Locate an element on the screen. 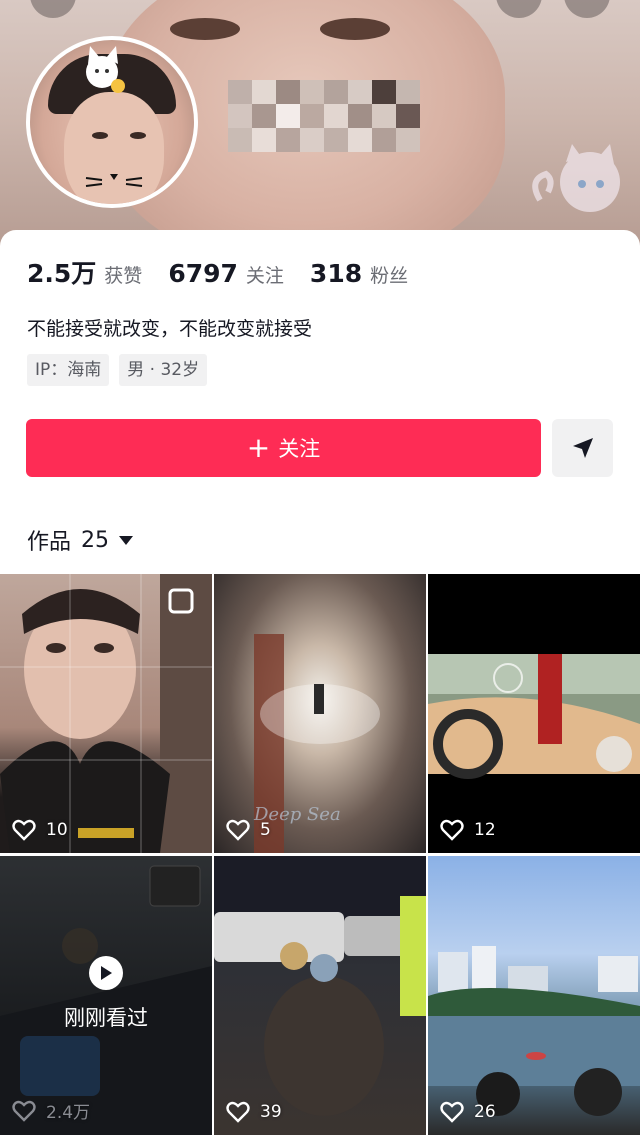 This screenshot has height=1135, width=640. likes-count: 39 is located at coordinates (254, 1112).